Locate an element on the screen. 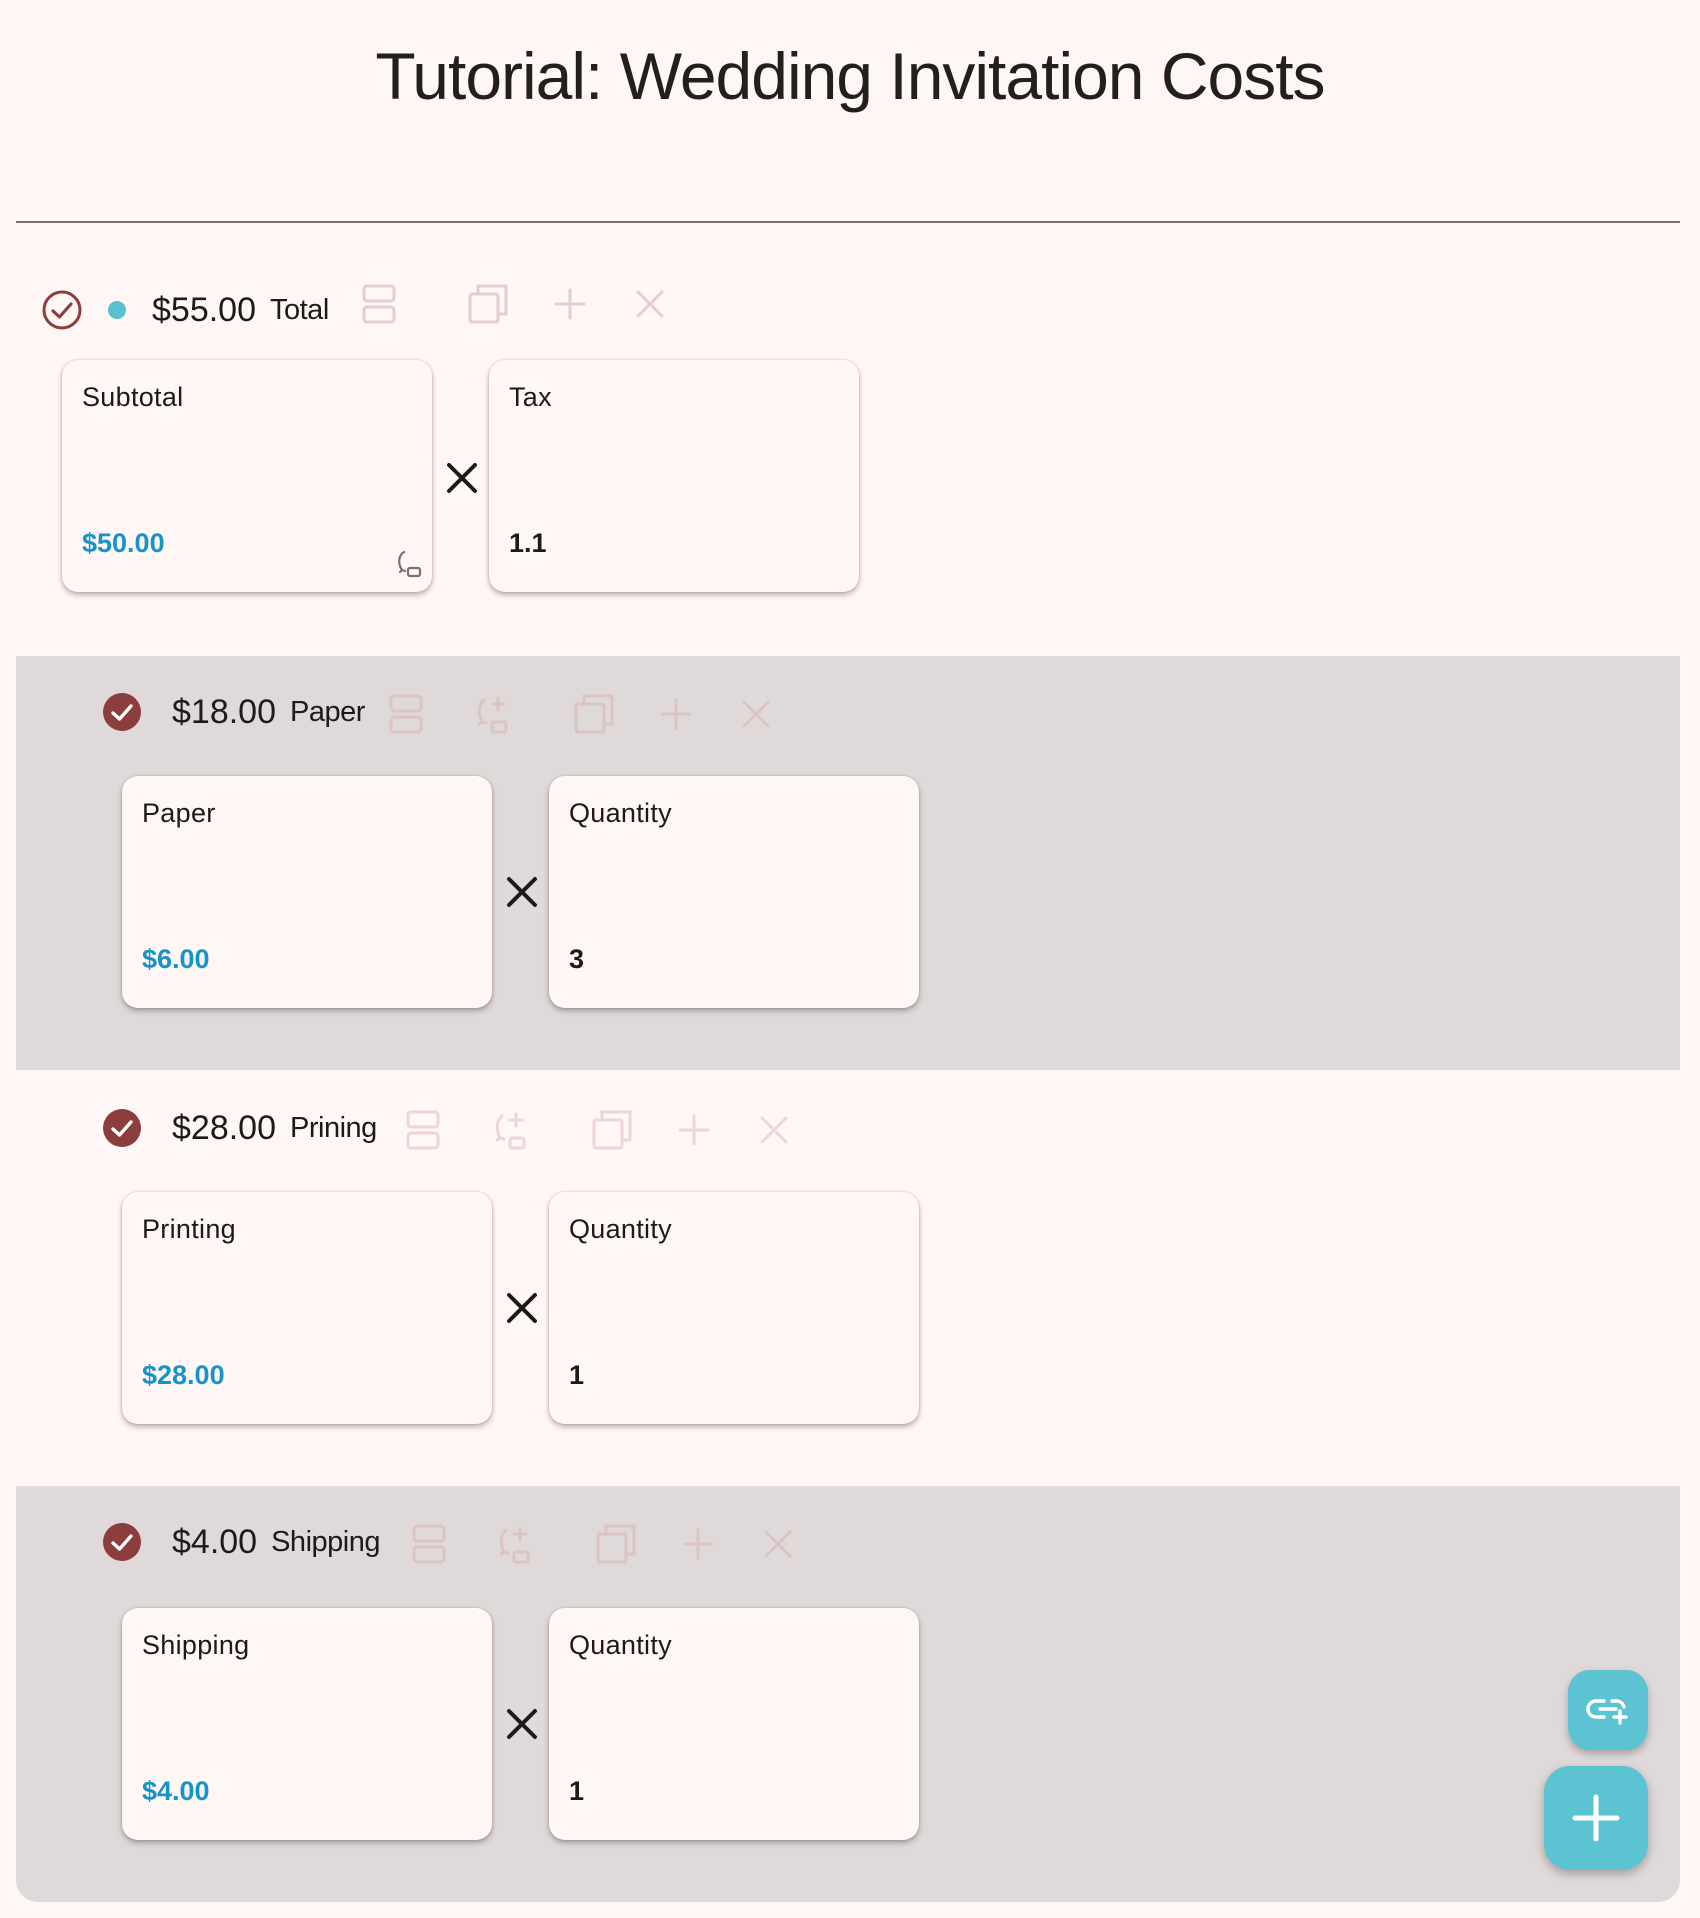  link-add-icon is located at coordinates (1608, 1710).